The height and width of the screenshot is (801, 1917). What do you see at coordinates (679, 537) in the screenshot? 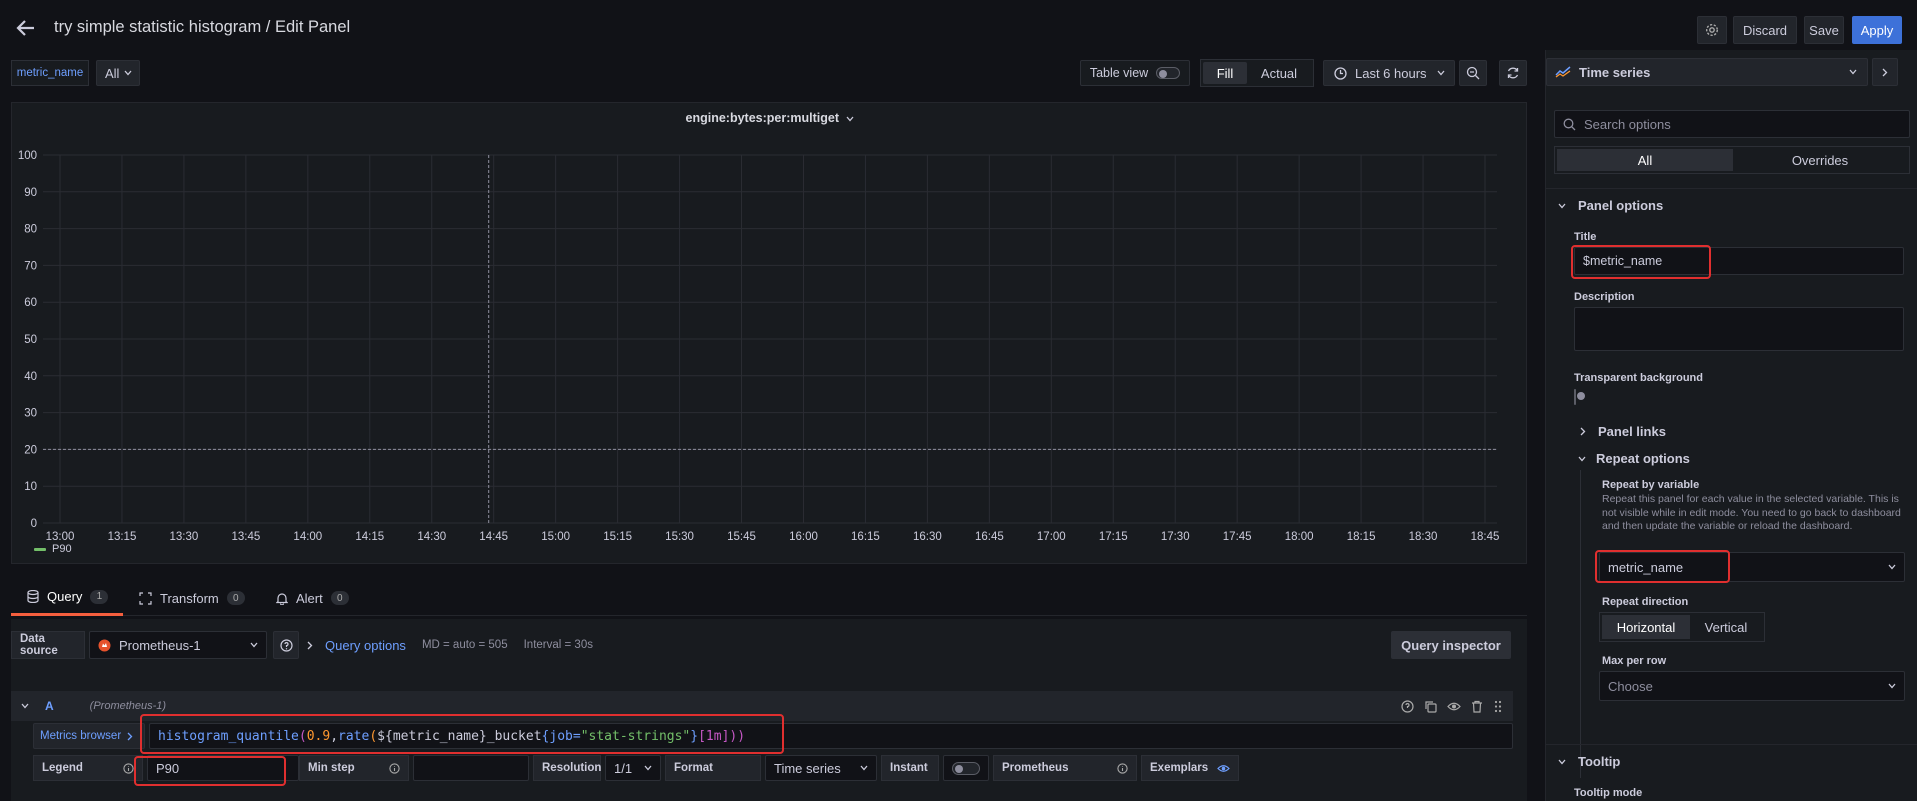
I see `x-tick-label: 15:30` at bounding box center [679, 537].